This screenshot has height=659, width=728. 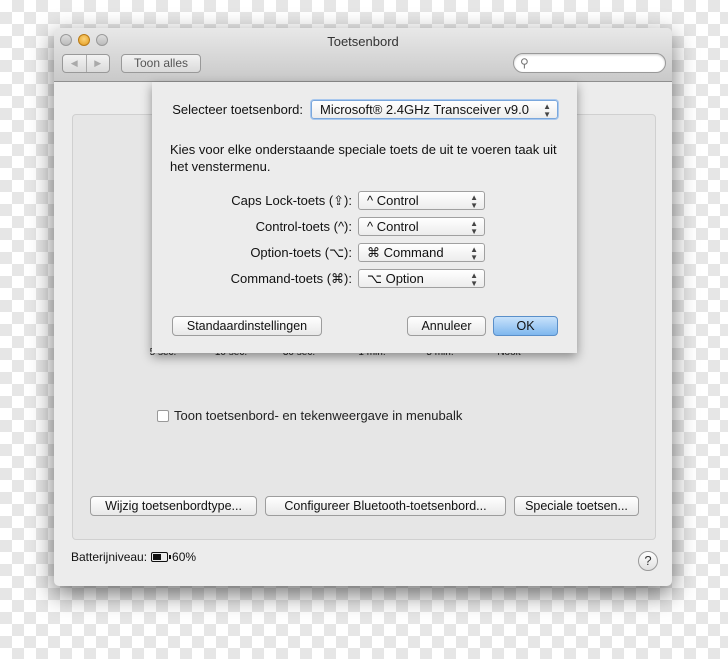 I want to click on option-label: Option-toets (⌥):, so click(x=301, y=252).